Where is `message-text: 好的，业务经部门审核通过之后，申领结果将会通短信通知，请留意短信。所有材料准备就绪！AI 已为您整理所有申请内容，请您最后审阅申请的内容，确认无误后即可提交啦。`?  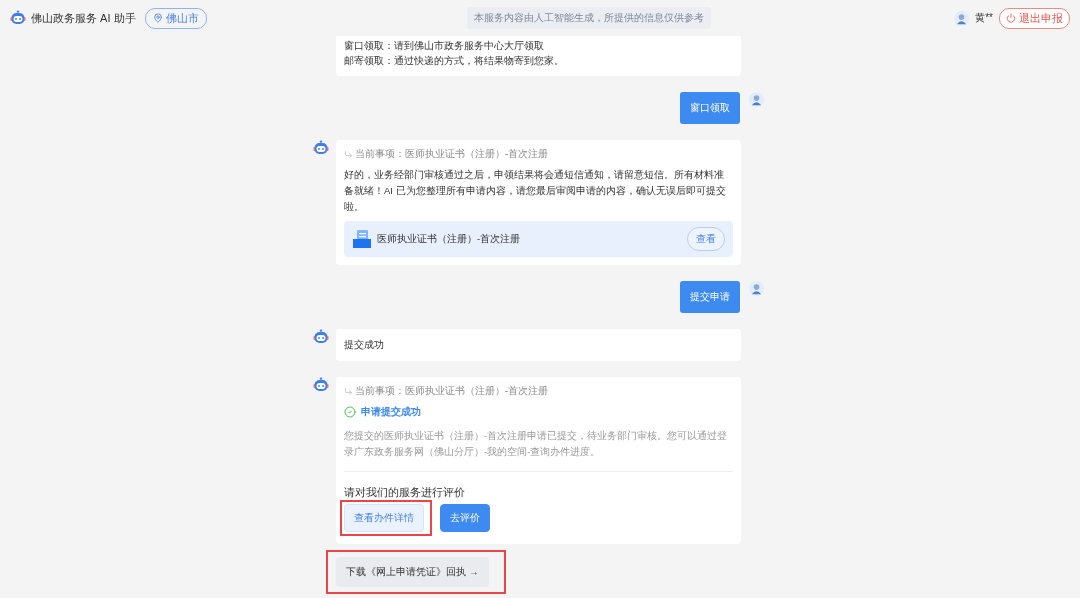
message-text: 好的，业务经部门审核通过之后，申领结果将会通短信通知，请留意短信。所有材料准备就绪！AI 已为您整理所有申请内容，请您最后审阅申请的内容，确认无误后即可提交啦。 is located at coordinates (535, 191).